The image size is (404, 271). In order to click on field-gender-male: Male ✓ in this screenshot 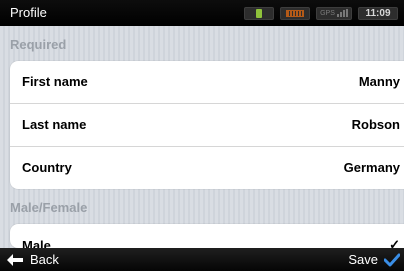, I will do `click(207, 236)`.